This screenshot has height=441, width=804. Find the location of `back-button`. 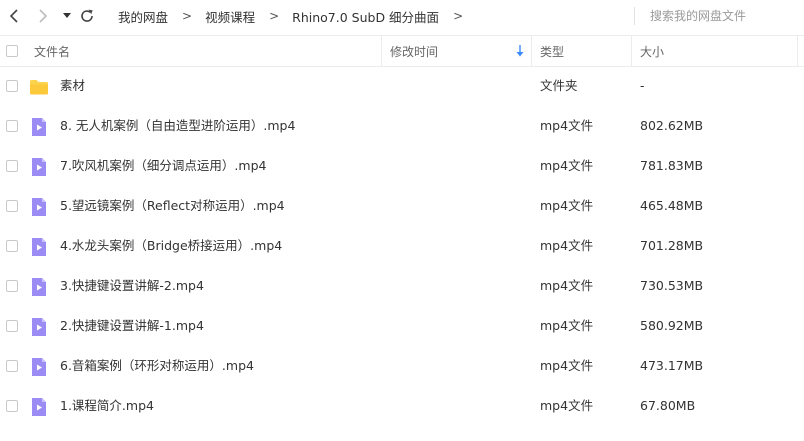

back-button is located at coordinates (14, 16).